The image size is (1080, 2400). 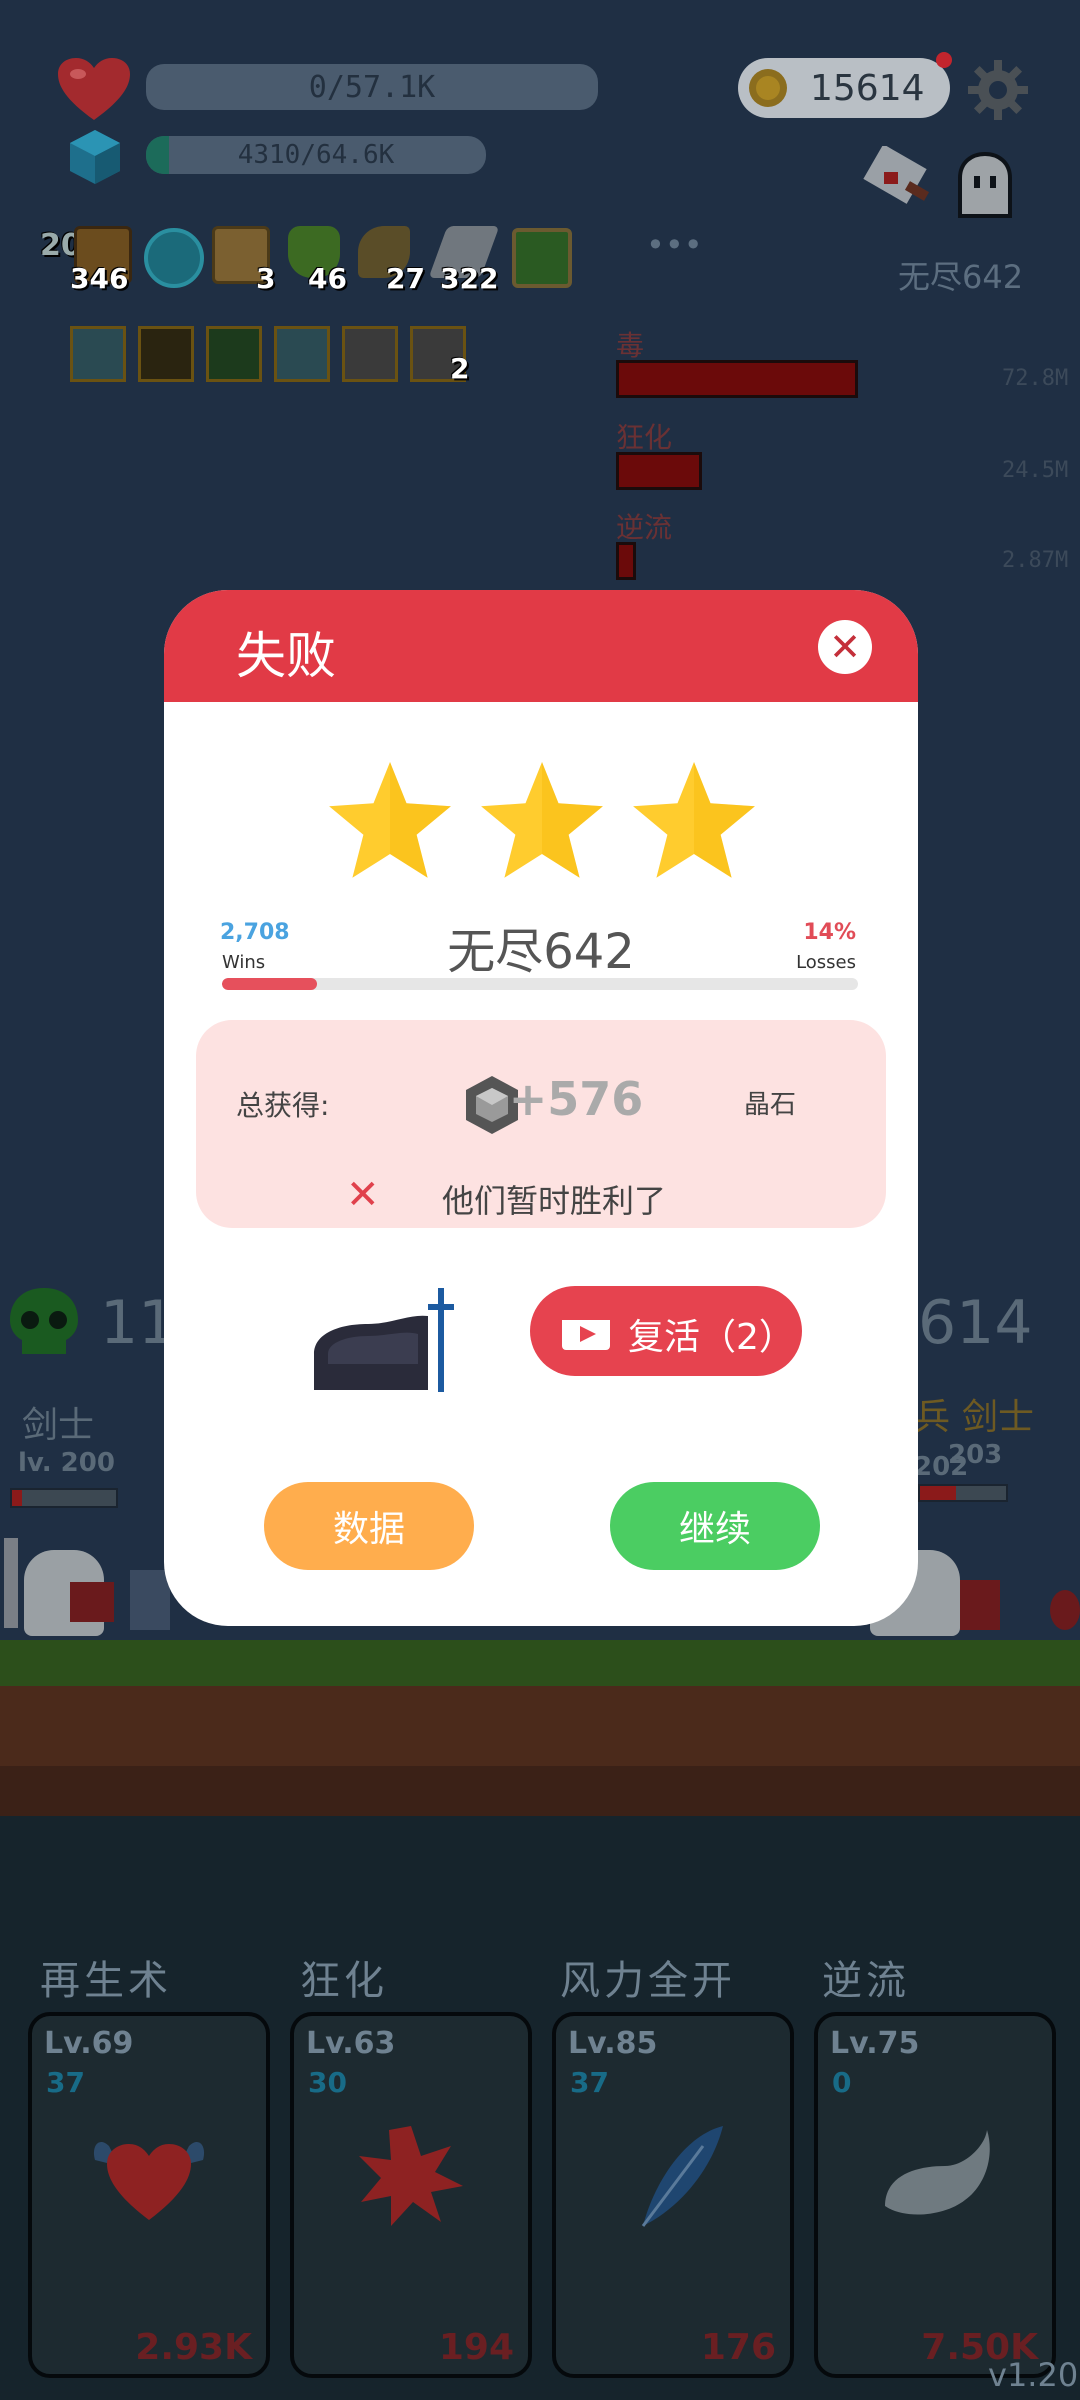 I want to click on reward-unit: 晶石, so click(x=770, y=1105).